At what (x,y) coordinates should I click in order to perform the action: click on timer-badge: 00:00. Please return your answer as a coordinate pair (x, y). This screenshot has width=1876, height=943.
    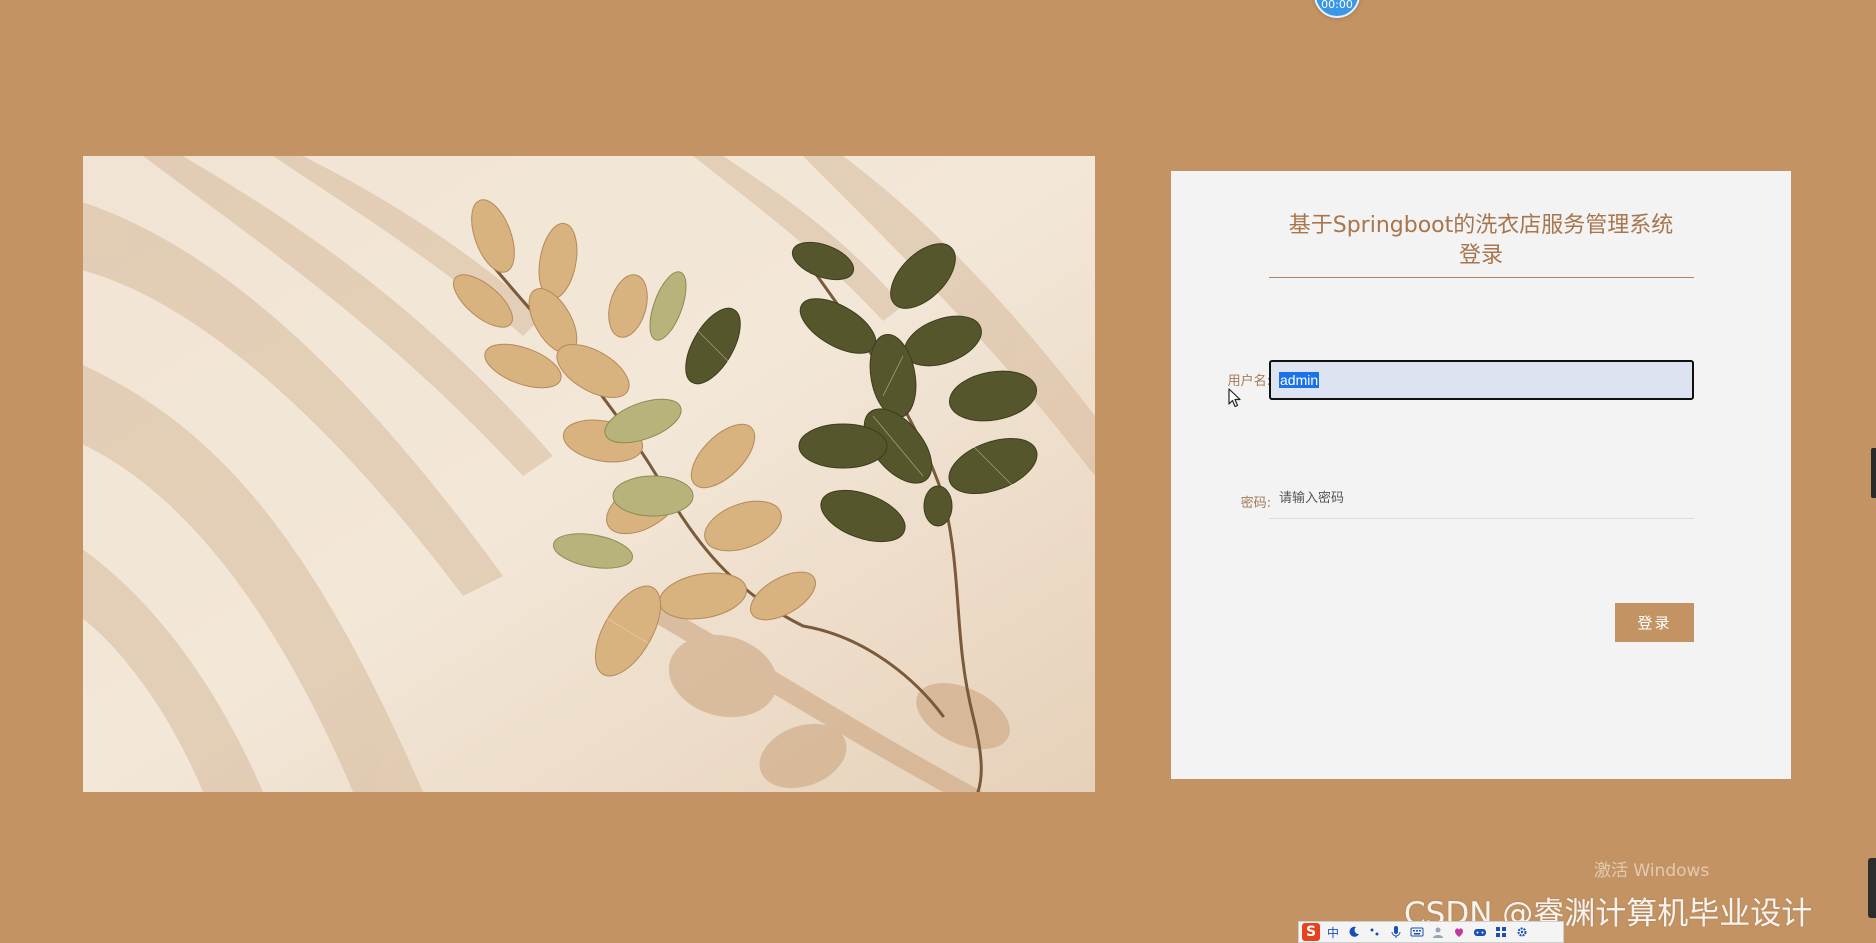
    Looking at the image, I should click on (1337, 9).